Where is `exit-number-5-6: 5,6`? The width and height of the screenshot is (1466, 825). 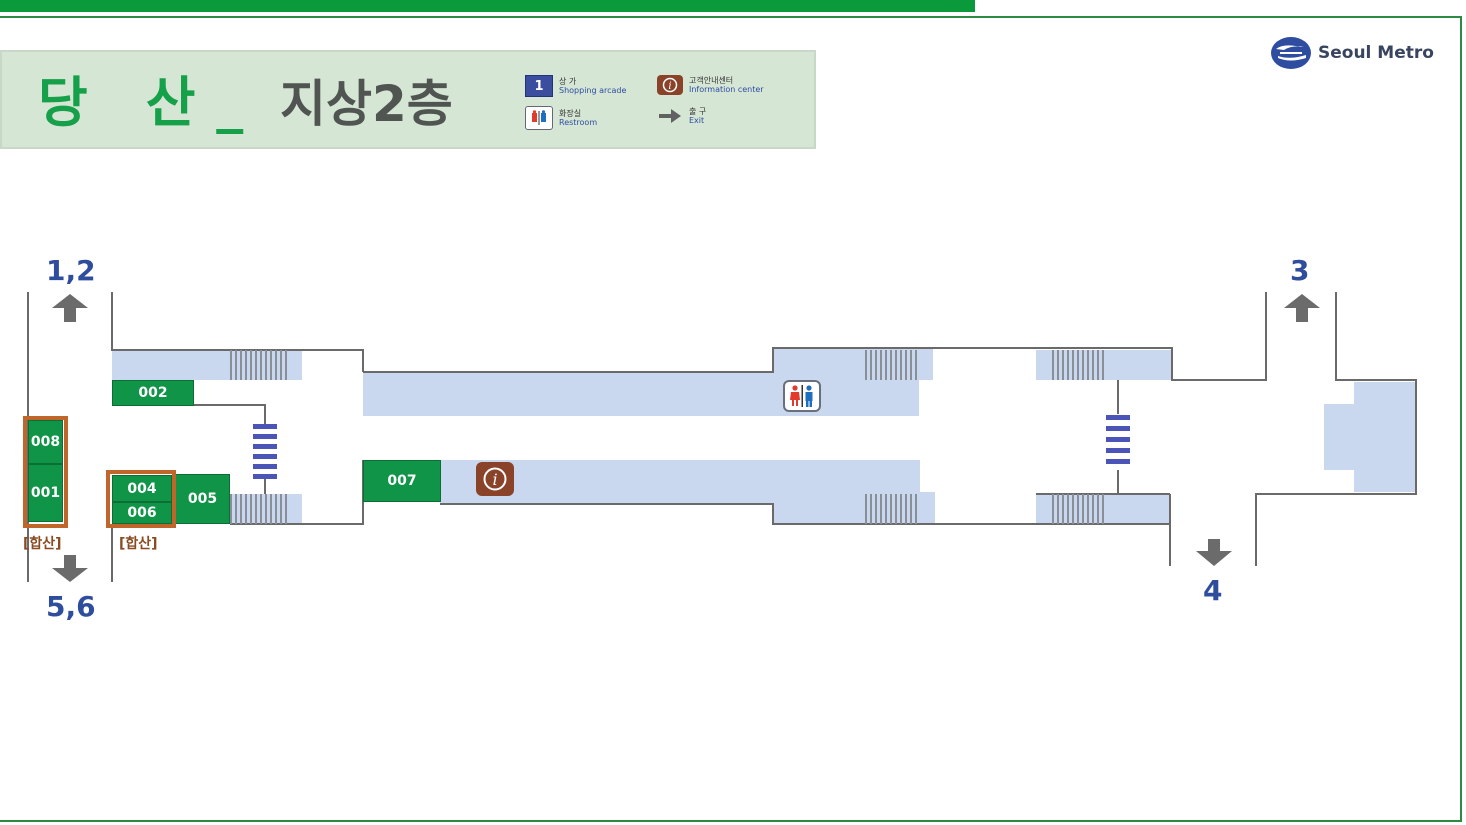
exit-number-5-6: 5,6 is located at coordinates (71, 606).